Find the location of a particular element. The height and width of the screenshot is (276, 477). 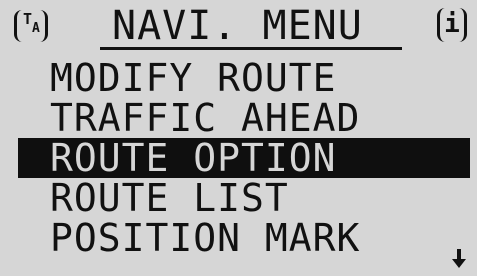

menu-item-modify-route: MODIFY ROUTE is located at coordinates (238, 78).